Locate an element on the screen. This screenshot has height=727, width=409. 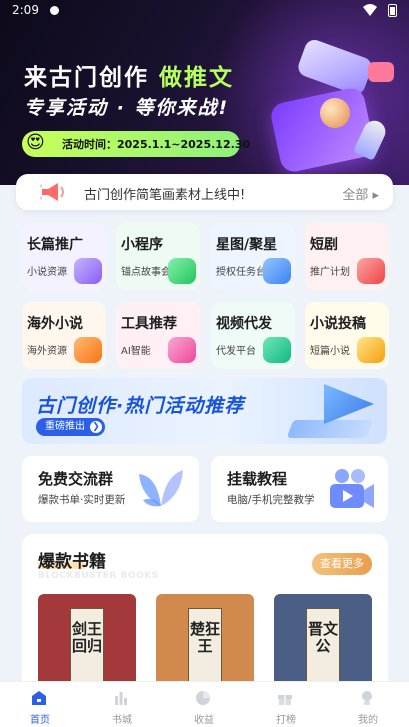
tutorial-title: 挂载教程 is located at coordinates (257, 479).